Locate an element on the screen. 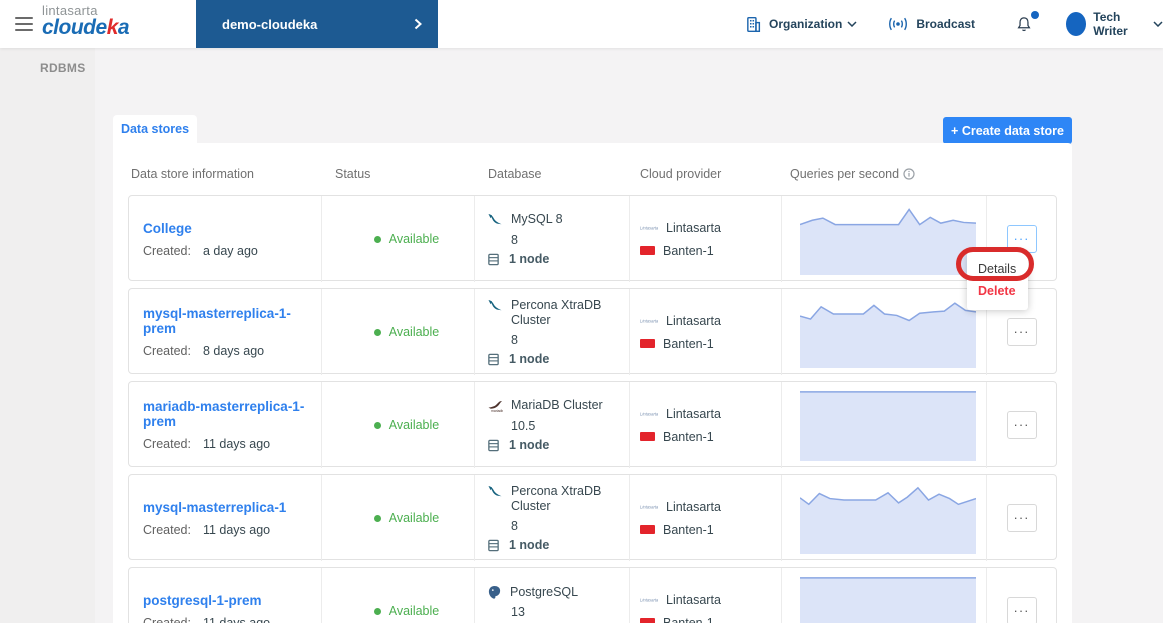 The height and width of the screenshot is (623, 1163). app-logo: lintasarta cloudeka is located at coordinates (86, 21).